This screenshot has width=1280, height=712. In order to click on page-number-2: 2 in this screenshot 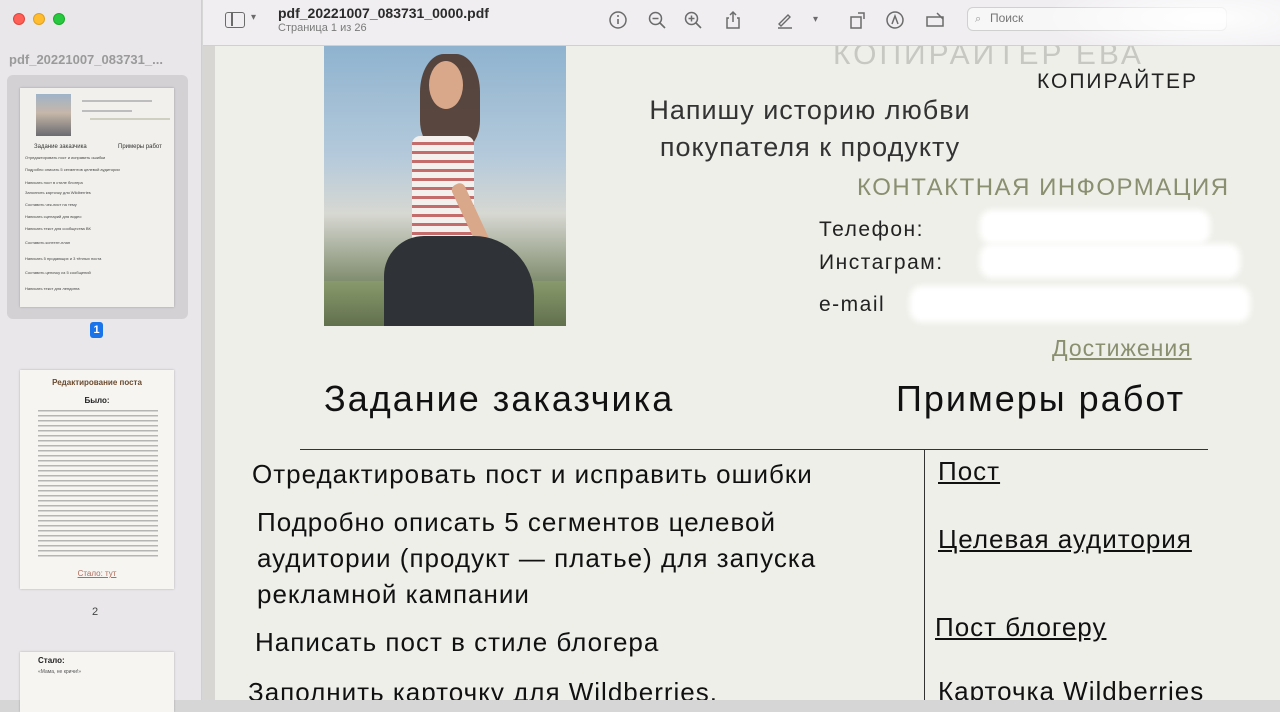, I will do `click(95, 612)`.